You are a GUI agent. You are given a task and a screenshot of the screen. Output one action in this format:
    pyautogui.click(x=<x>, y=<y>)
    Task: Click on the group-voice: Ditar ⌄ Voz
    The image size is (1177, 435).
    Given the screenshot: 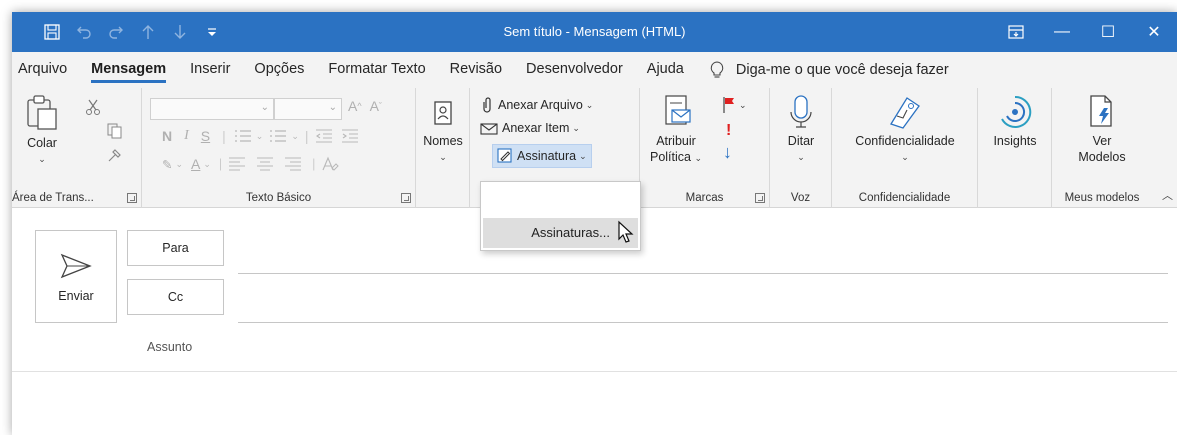 What is the action you would take?
    pyautogui.click(x=801, y=148)
    